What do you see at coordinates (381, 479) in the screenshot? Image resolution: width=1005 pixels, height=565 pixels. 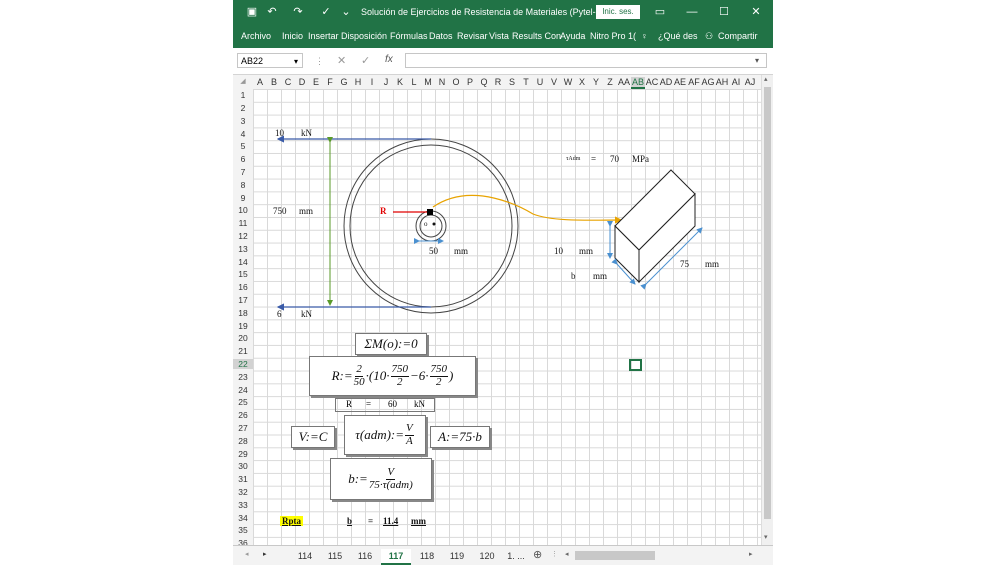 I see `b-formula: b:= V 75·τ(adm)` at bounding box center [381, 479].